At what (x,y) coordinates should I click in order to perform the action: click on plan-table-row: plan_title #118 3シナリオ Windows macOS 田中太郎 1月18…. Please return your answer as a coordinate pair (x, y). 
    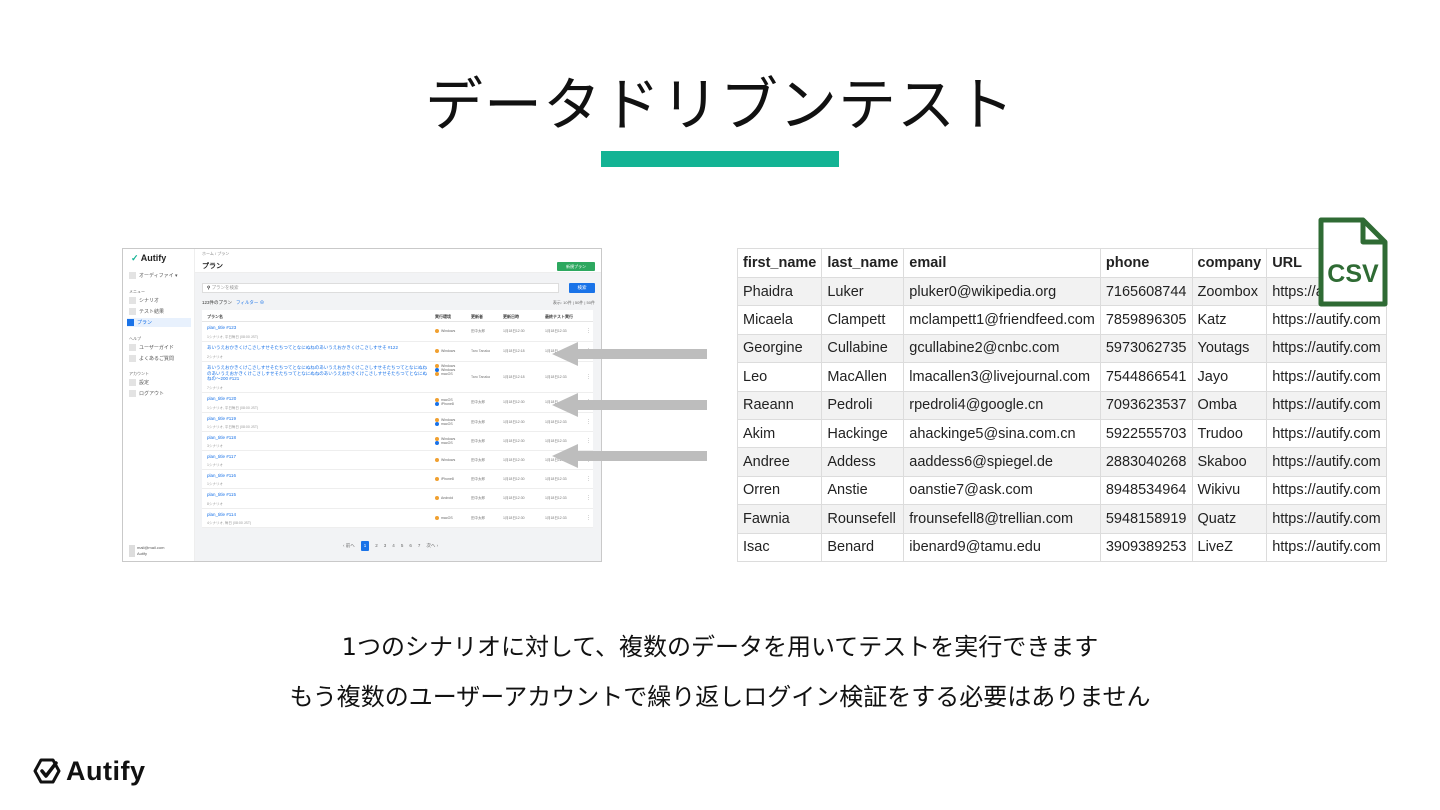
    Looking at the image, I should click on (397, 441).